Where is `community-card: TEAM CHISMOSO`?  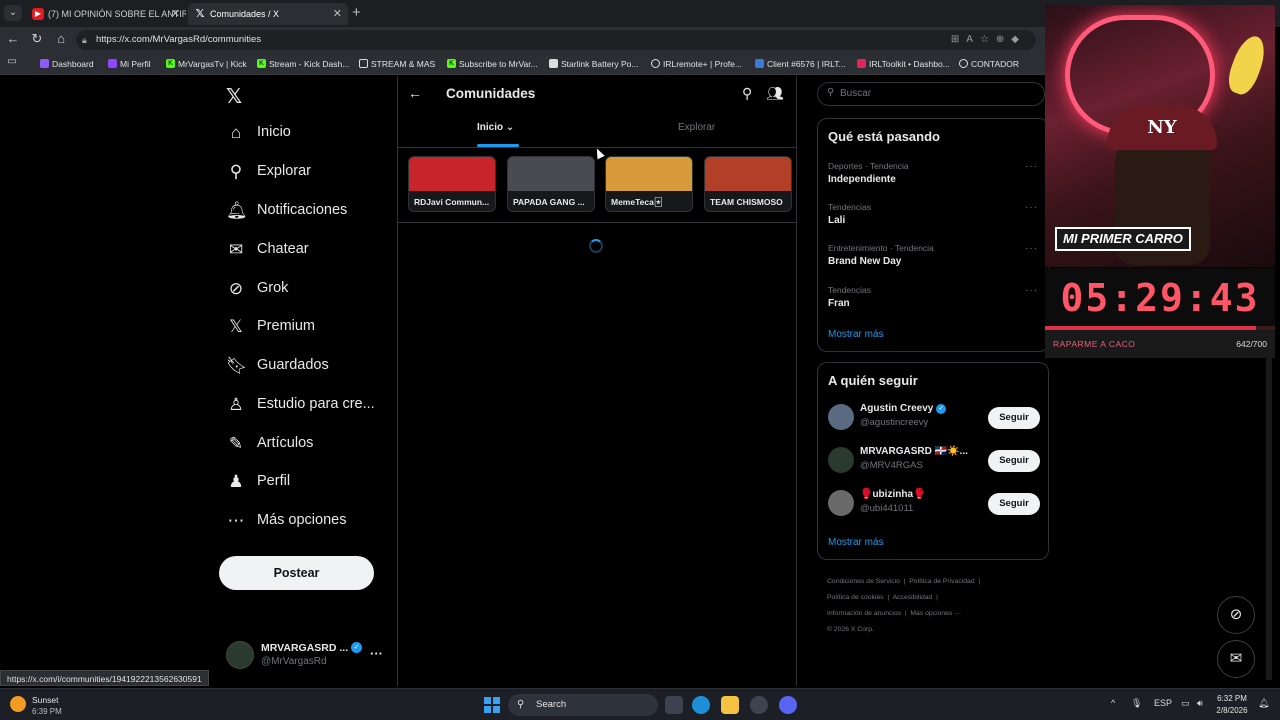
community-card: TEAM CHISMOSO is located at coordinates (748, 184).